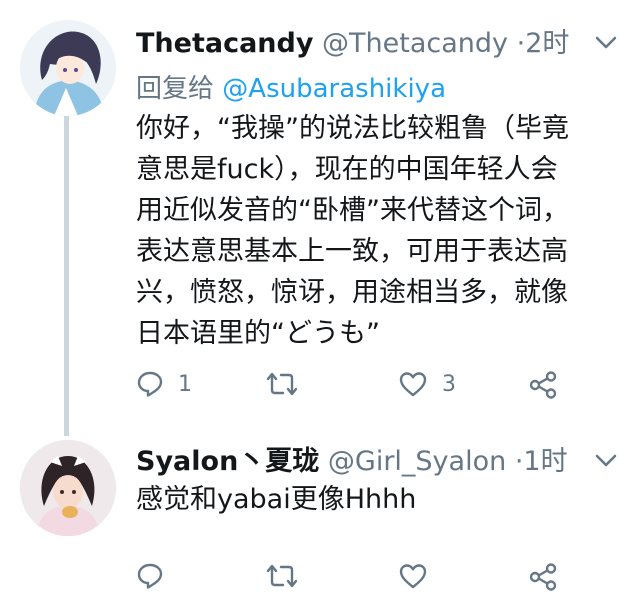  Describe the element at coordinates (547, 43) in the screenshot. I see `tweet-time: 2时` at that location.